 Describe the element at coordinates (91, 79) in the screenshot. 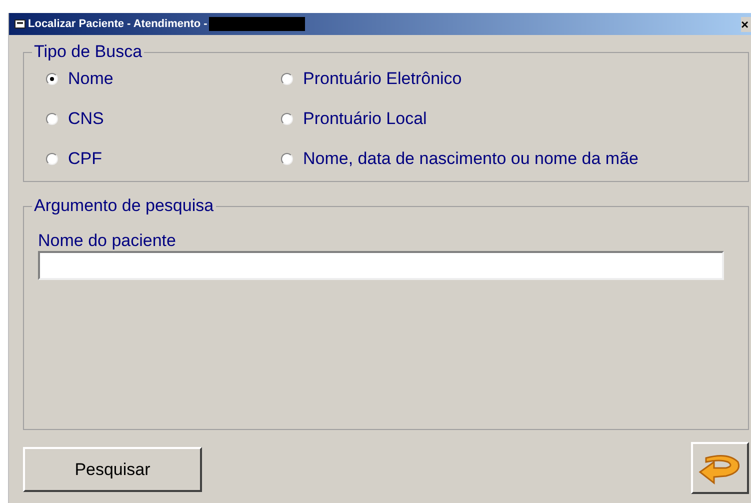

I see `radio-label: Nome` at that location.